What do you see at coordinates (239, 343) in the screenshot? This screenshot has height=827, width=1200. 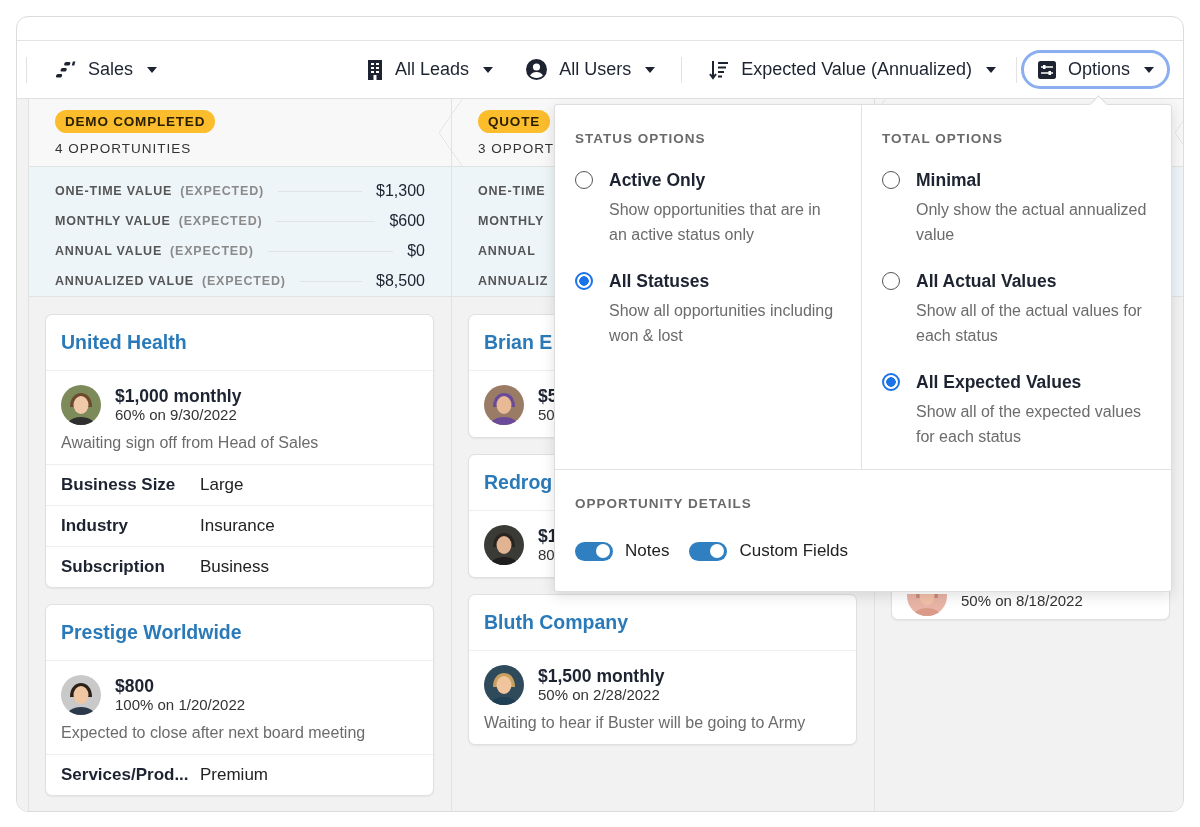 I see `opportunity-link: United Health` at bounding box center [239, 343].